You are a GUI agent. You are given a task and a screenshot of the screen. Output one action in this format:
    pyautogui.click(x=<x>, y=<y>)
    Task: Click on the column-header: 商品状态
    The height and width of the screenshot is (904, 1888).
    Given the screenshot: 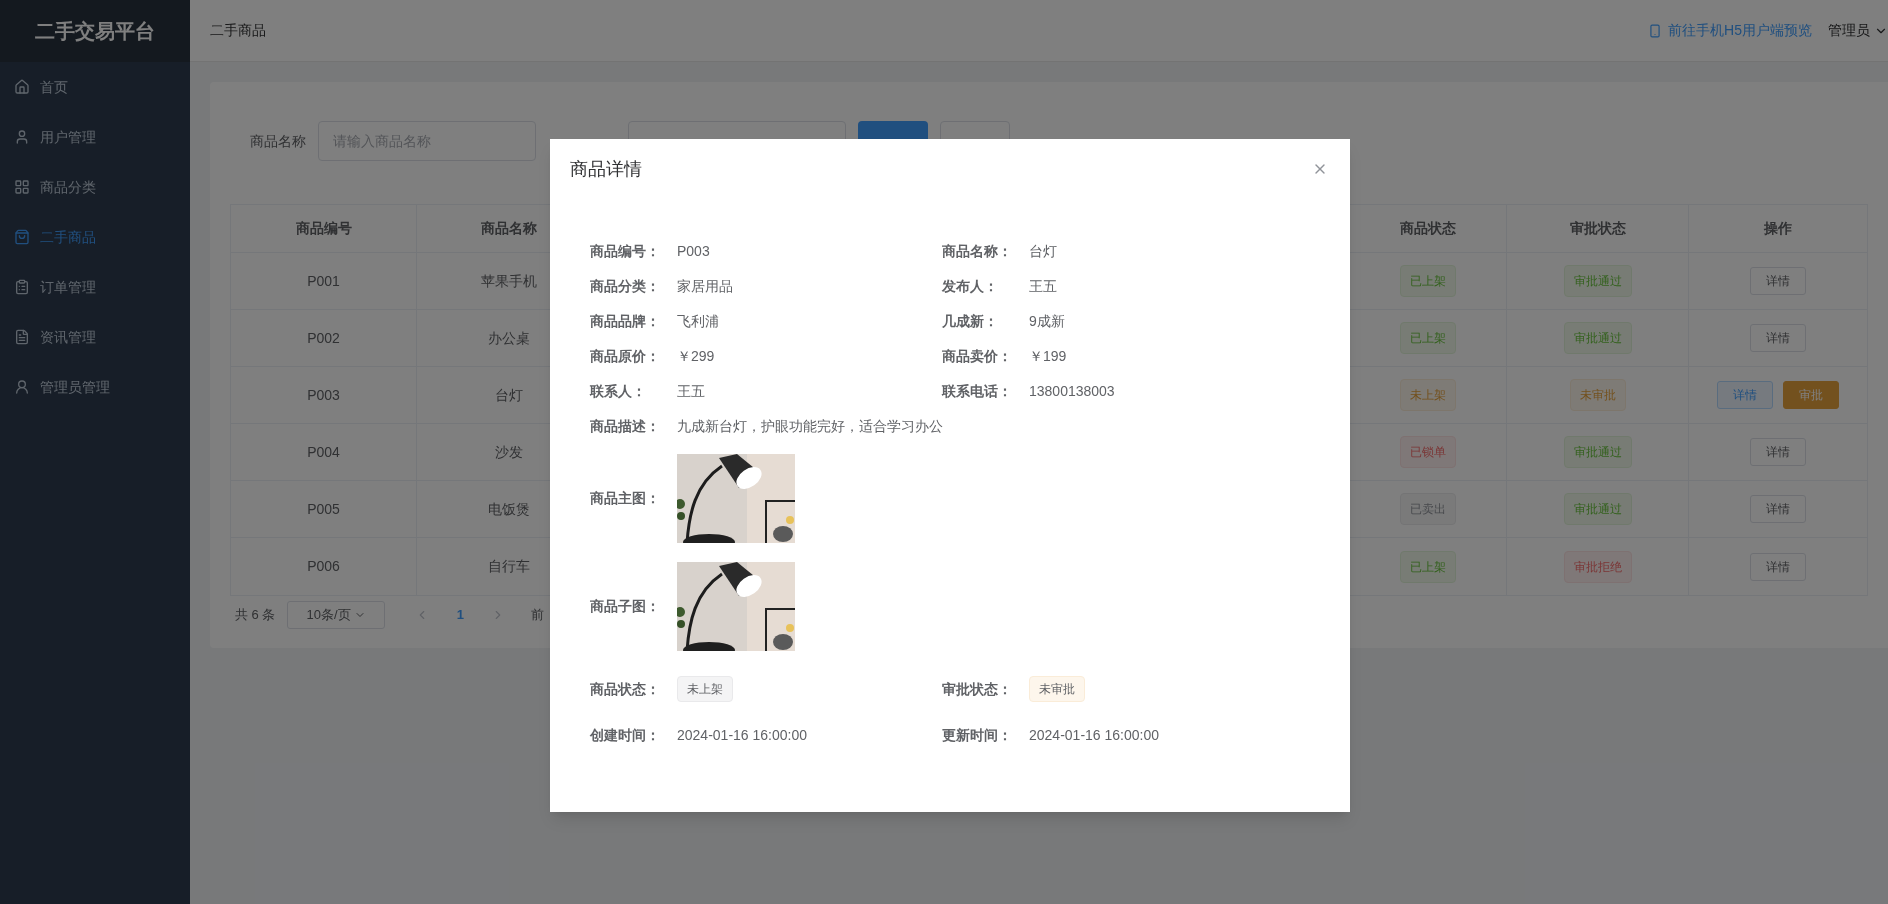 What is the action you would take?
    pyautogui.click(x=1427, y=228)
    